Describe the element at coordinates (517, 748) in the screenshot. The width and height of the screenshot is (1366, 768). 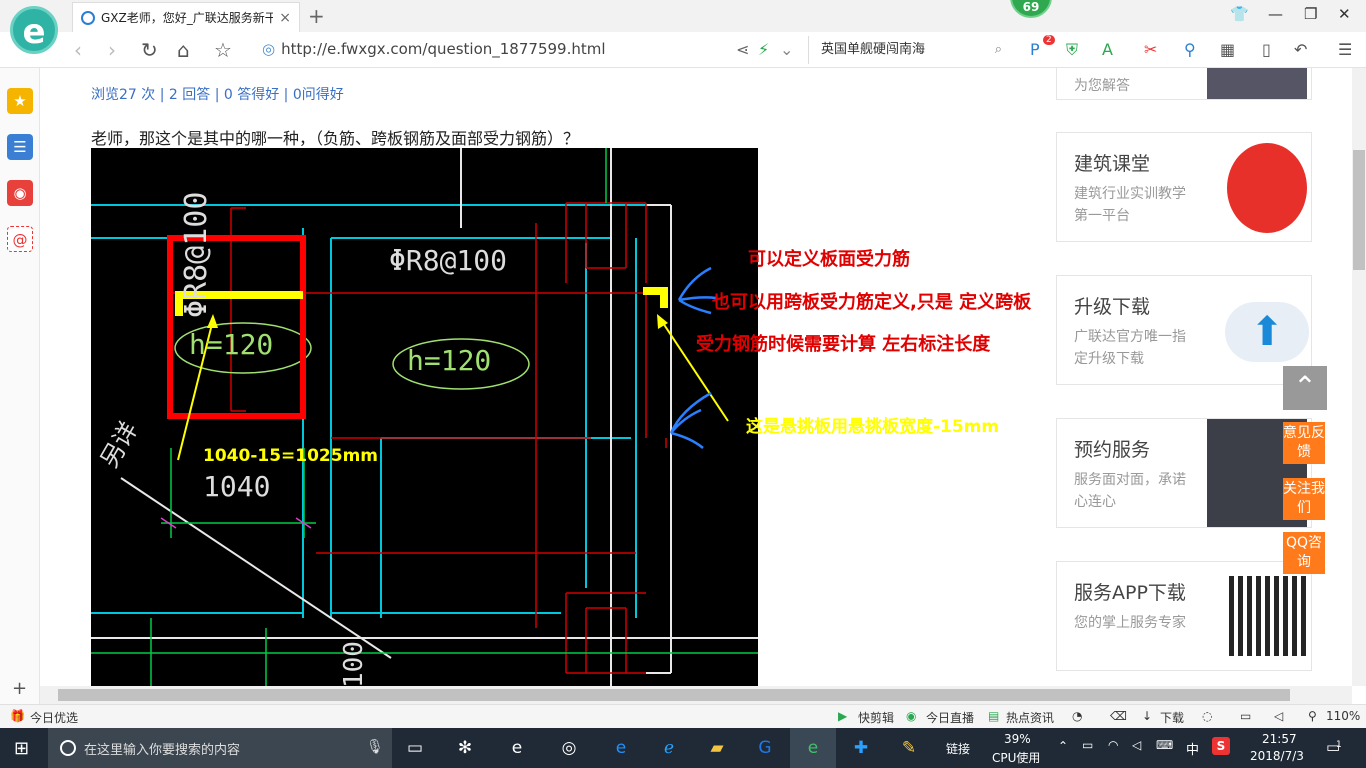
I see `browser-e-icon: e` at that location.